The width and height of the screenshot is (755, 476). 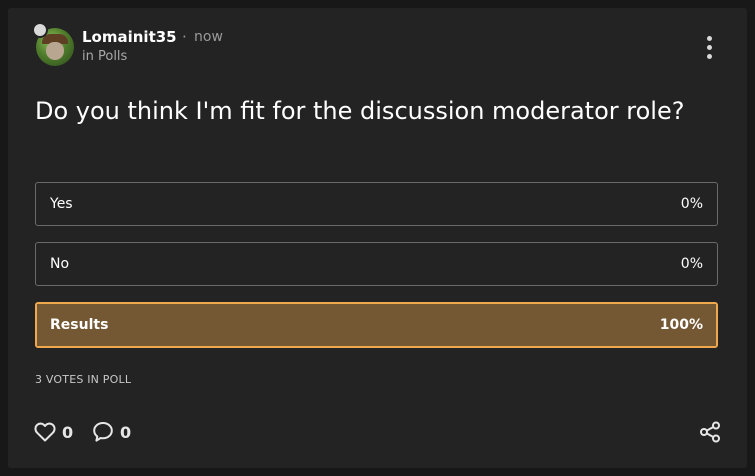 I want to click on poll-results-label: Results, so click(x=79, y=325).